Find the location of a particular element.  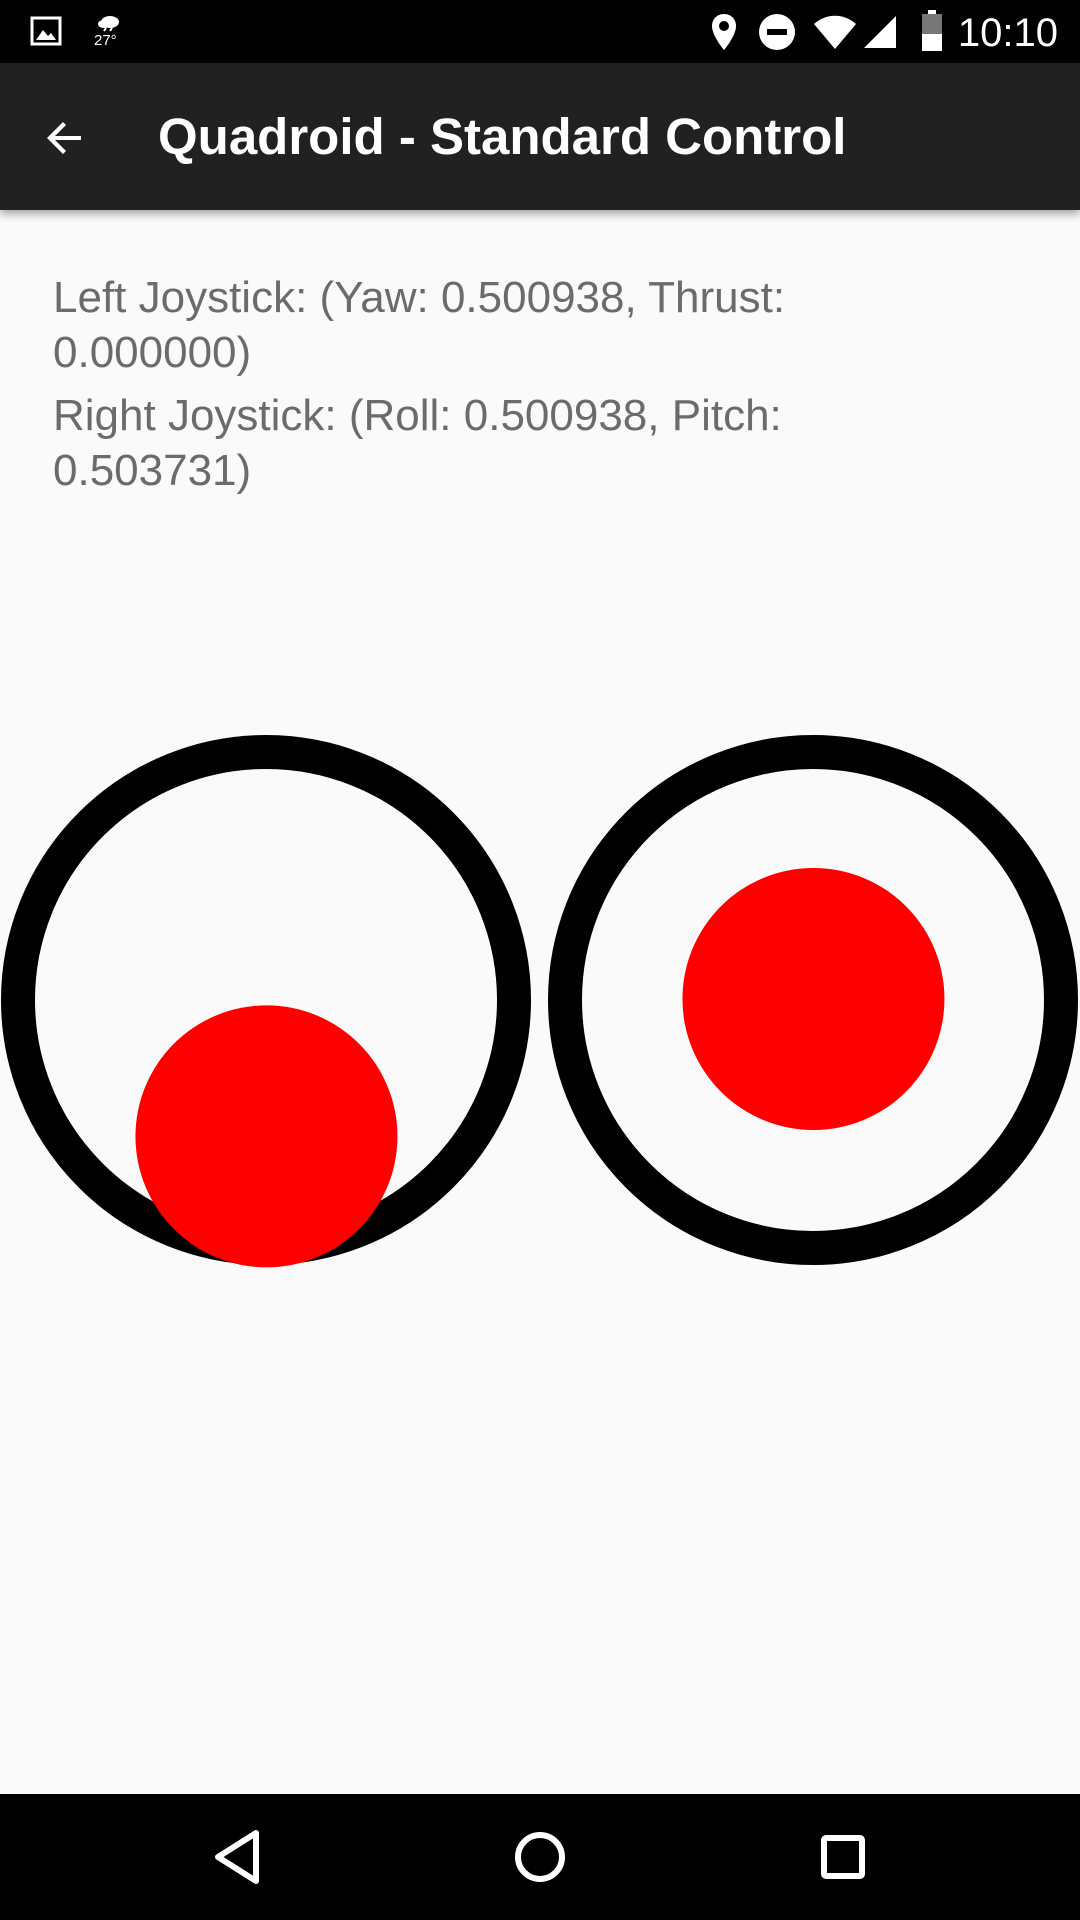

page-title: Quadroid - Standard Control is located at coordinates (502, 136).